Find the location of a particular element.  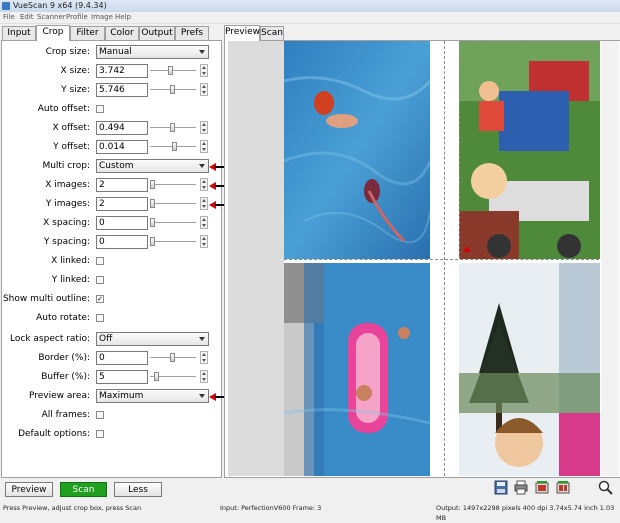

auto-offset-label: Auto offset: is located at coordinates (63, 109).